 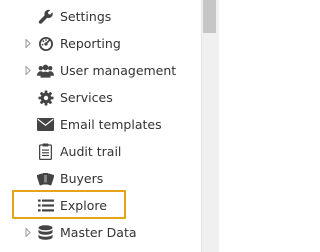 What do you see at coordinates (69, 204) in the screenshot?
I see `explore-highlight-box` at bounding box center [69, 204].